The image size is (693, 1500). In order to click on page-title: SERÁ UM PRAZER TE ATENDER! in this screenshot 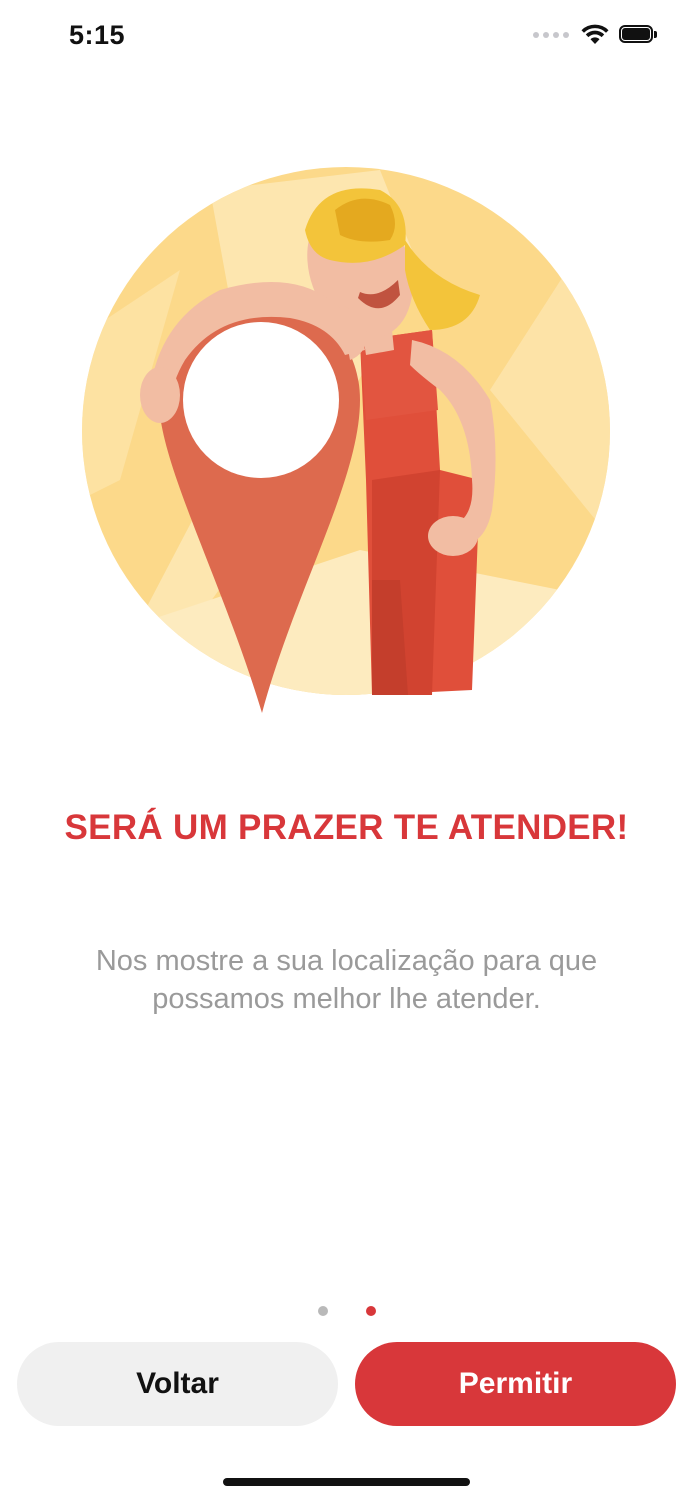, I will do `click(346, 827)`.